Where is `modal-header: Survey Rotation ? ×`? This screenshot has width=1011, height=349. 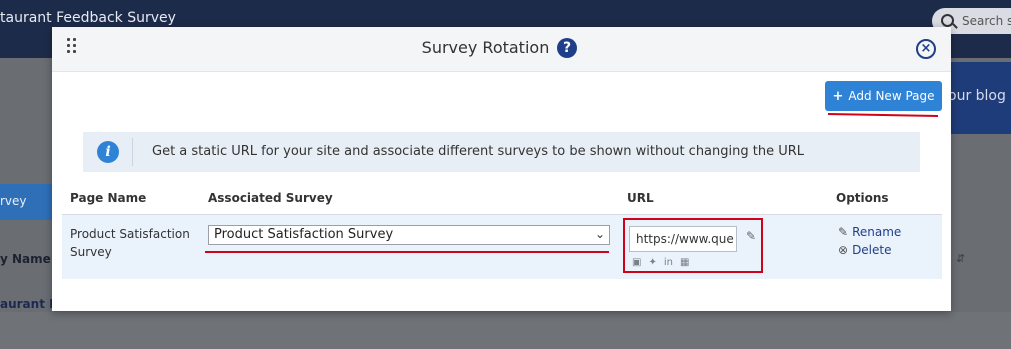 modal-header: Survey Rotation ? × is located at coordinates (501, 49).